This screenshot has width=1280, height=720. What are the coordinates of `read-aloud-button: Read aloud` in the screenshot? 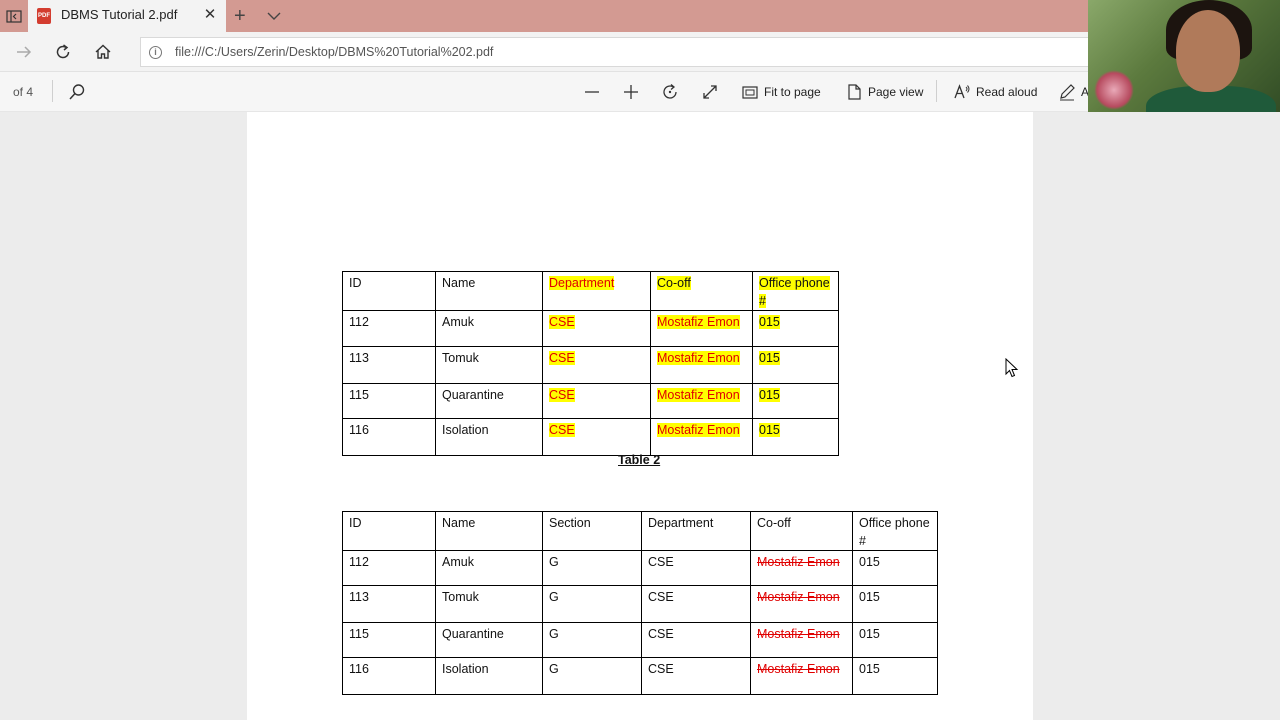 It's located at (995, 92).